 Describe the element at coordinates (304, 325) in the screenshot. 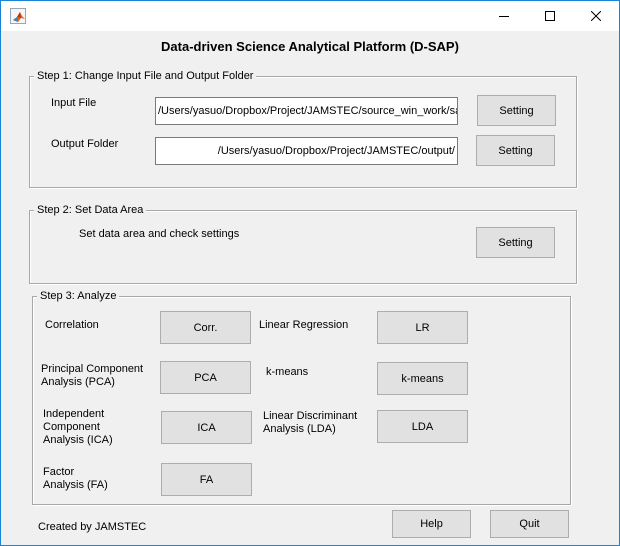

I see `linear-regression-label: Linear Regression` at that location.